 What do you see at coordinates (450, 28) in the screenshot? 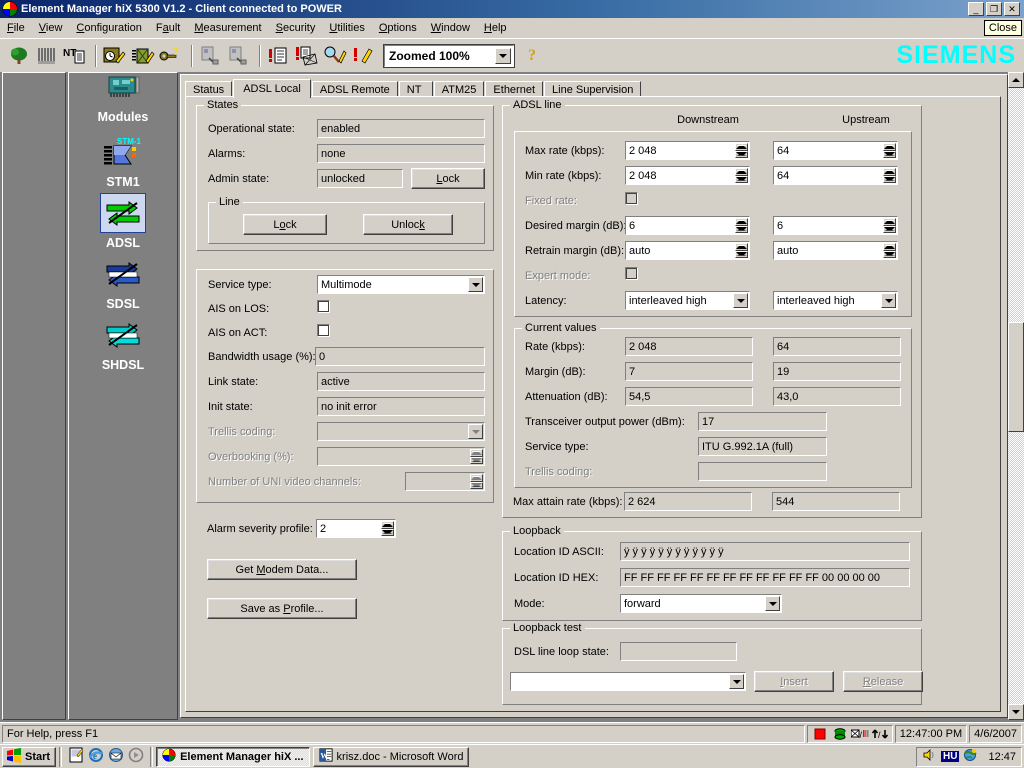
I see `menu-window: Window` at bounding box center [450, 28].